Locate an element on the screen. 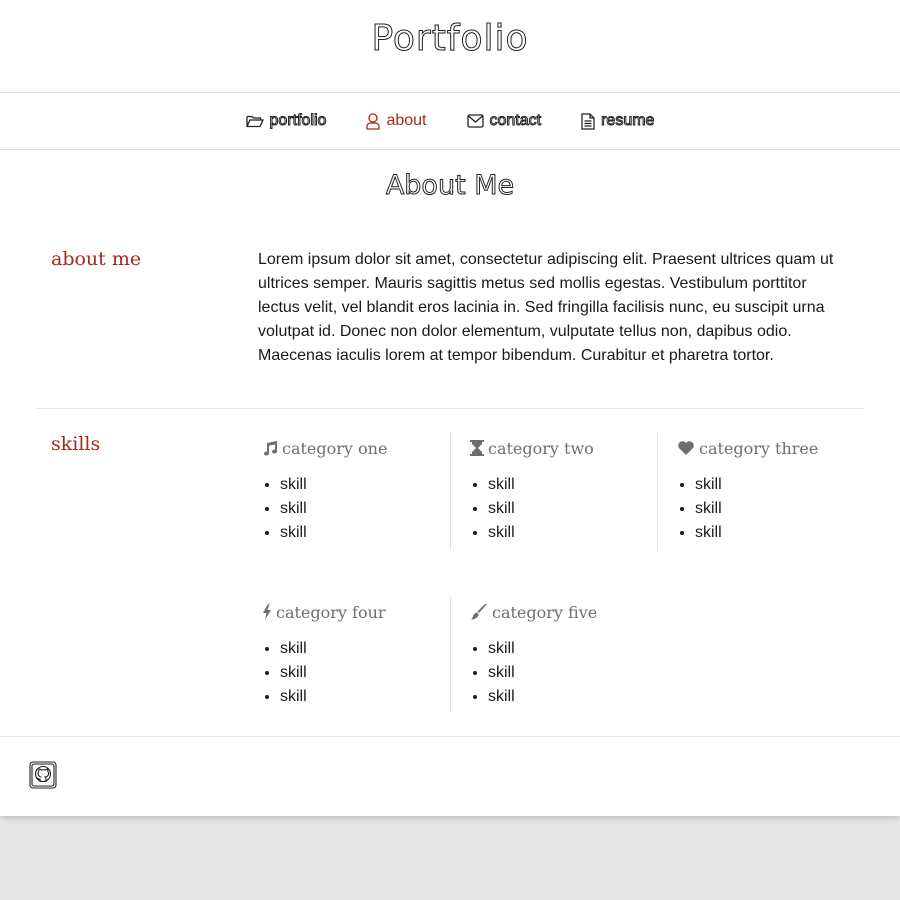 The height and width of the screenshot is (900, 900). skill-category-one: category one skill skill skill is located at coordinates (354, 491).